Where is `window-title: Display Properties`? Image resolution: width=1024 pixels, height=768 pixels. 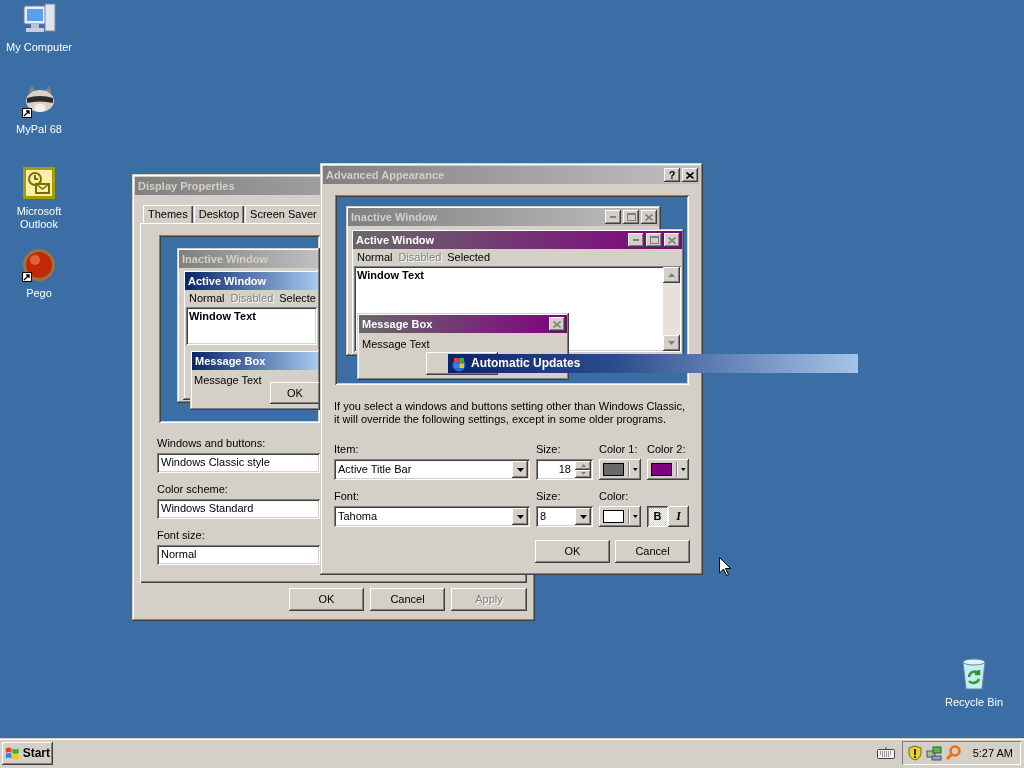 window-title: Display Properties is located at coordinates (186, 186).